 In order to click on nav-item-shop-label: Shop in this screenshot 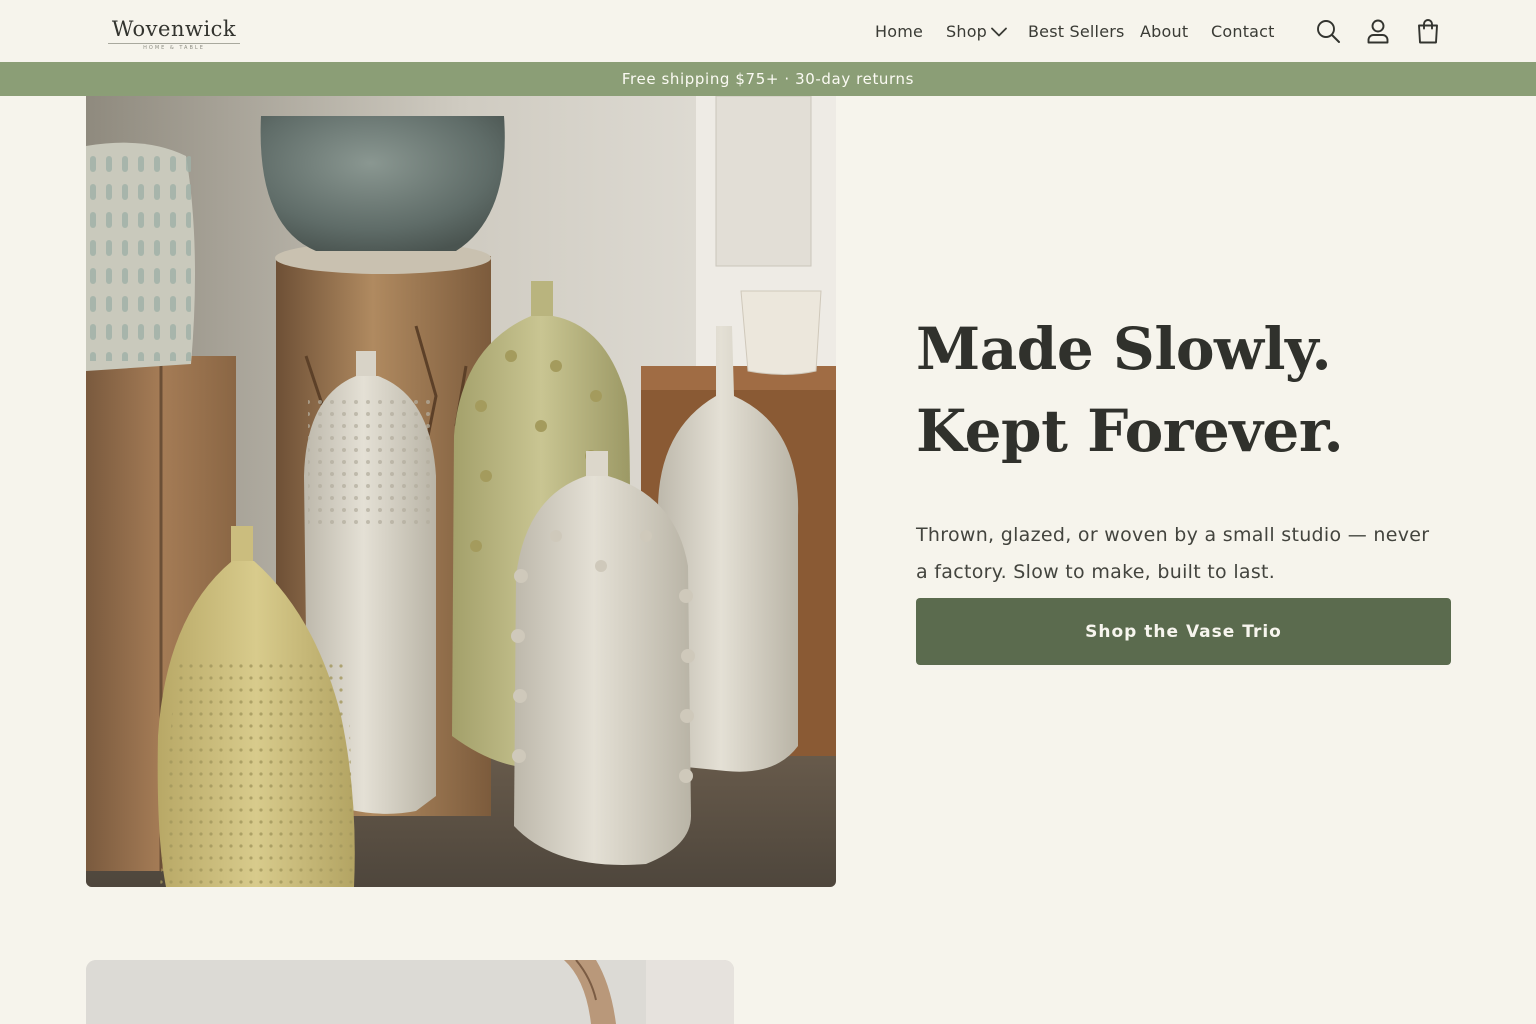, I will do `click(967, 31)`.